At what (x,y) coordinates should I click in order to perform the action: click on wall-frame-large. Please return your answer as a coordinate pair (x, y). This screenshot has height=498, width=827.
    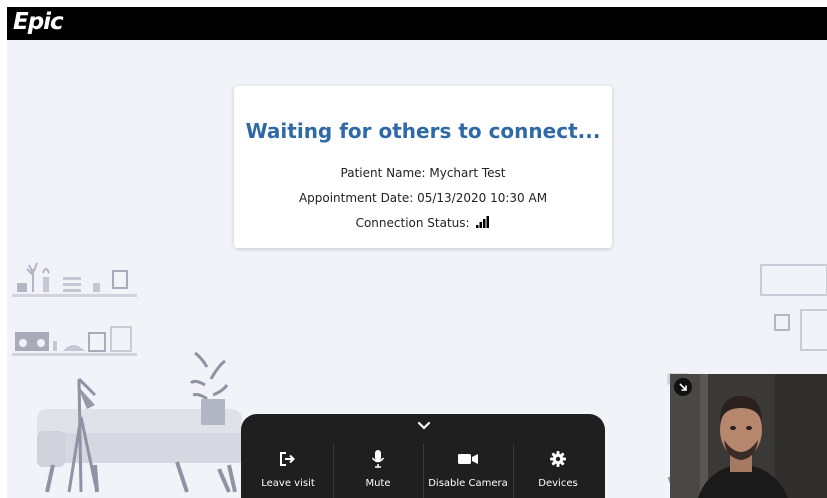
    Looking at the image, I should click on (793, 280).